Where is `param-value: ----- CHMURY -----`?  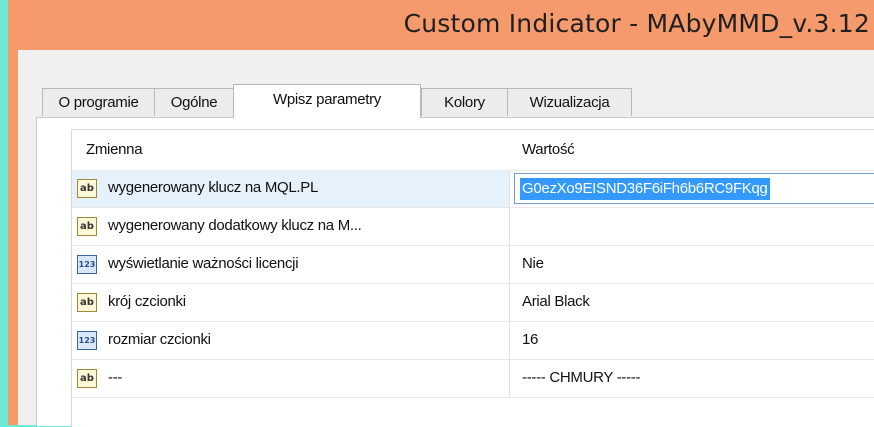
param-value: ----- CHMURY ----- is located at coordinates (581, 377).